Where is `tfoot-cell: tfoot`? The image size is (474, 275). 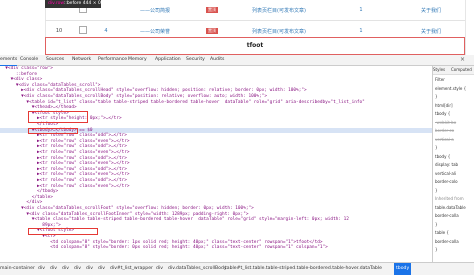
tfoot-cell: tfoot is located at coordinates (255, 46).